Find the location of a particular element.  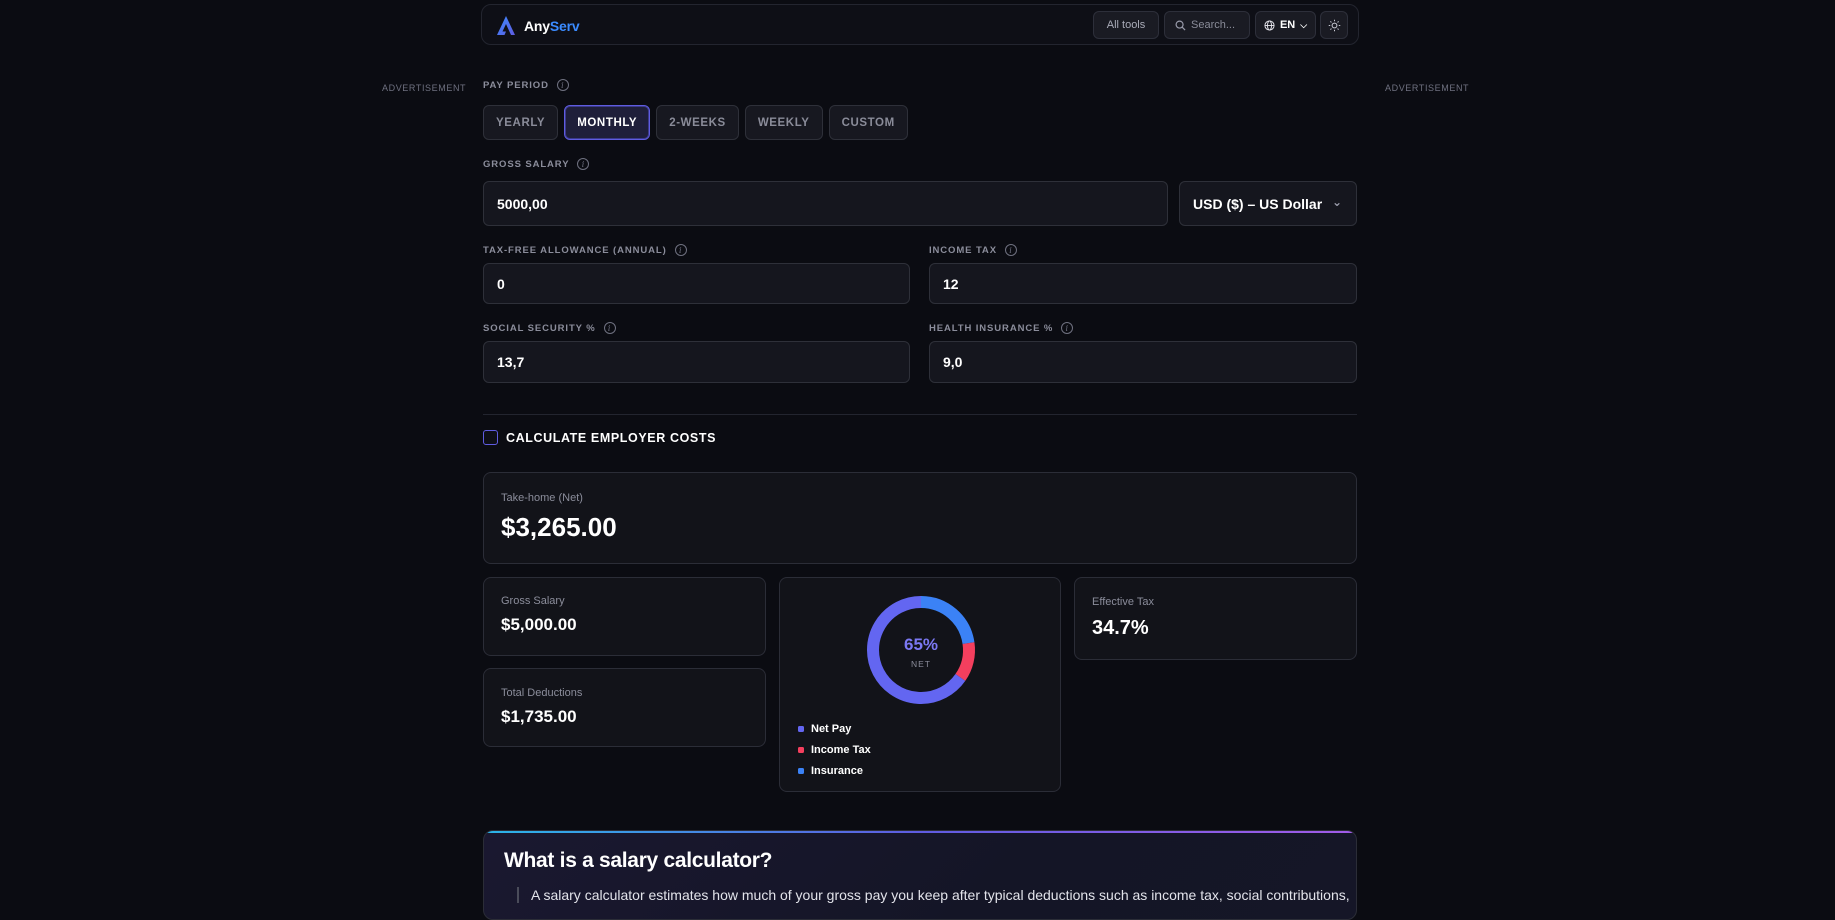

period-yearly-button: YEARLY is located at coordinates (521, 122).